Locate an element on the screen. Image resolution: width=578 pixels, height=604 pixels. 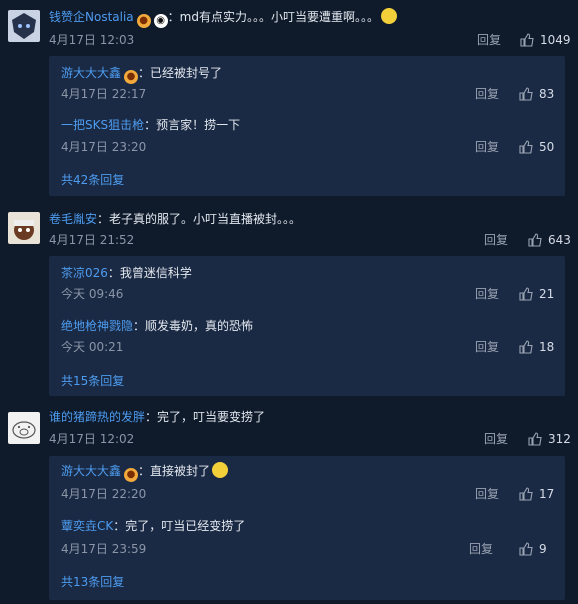
laughing-emoji is located at coordinates (220, 470).